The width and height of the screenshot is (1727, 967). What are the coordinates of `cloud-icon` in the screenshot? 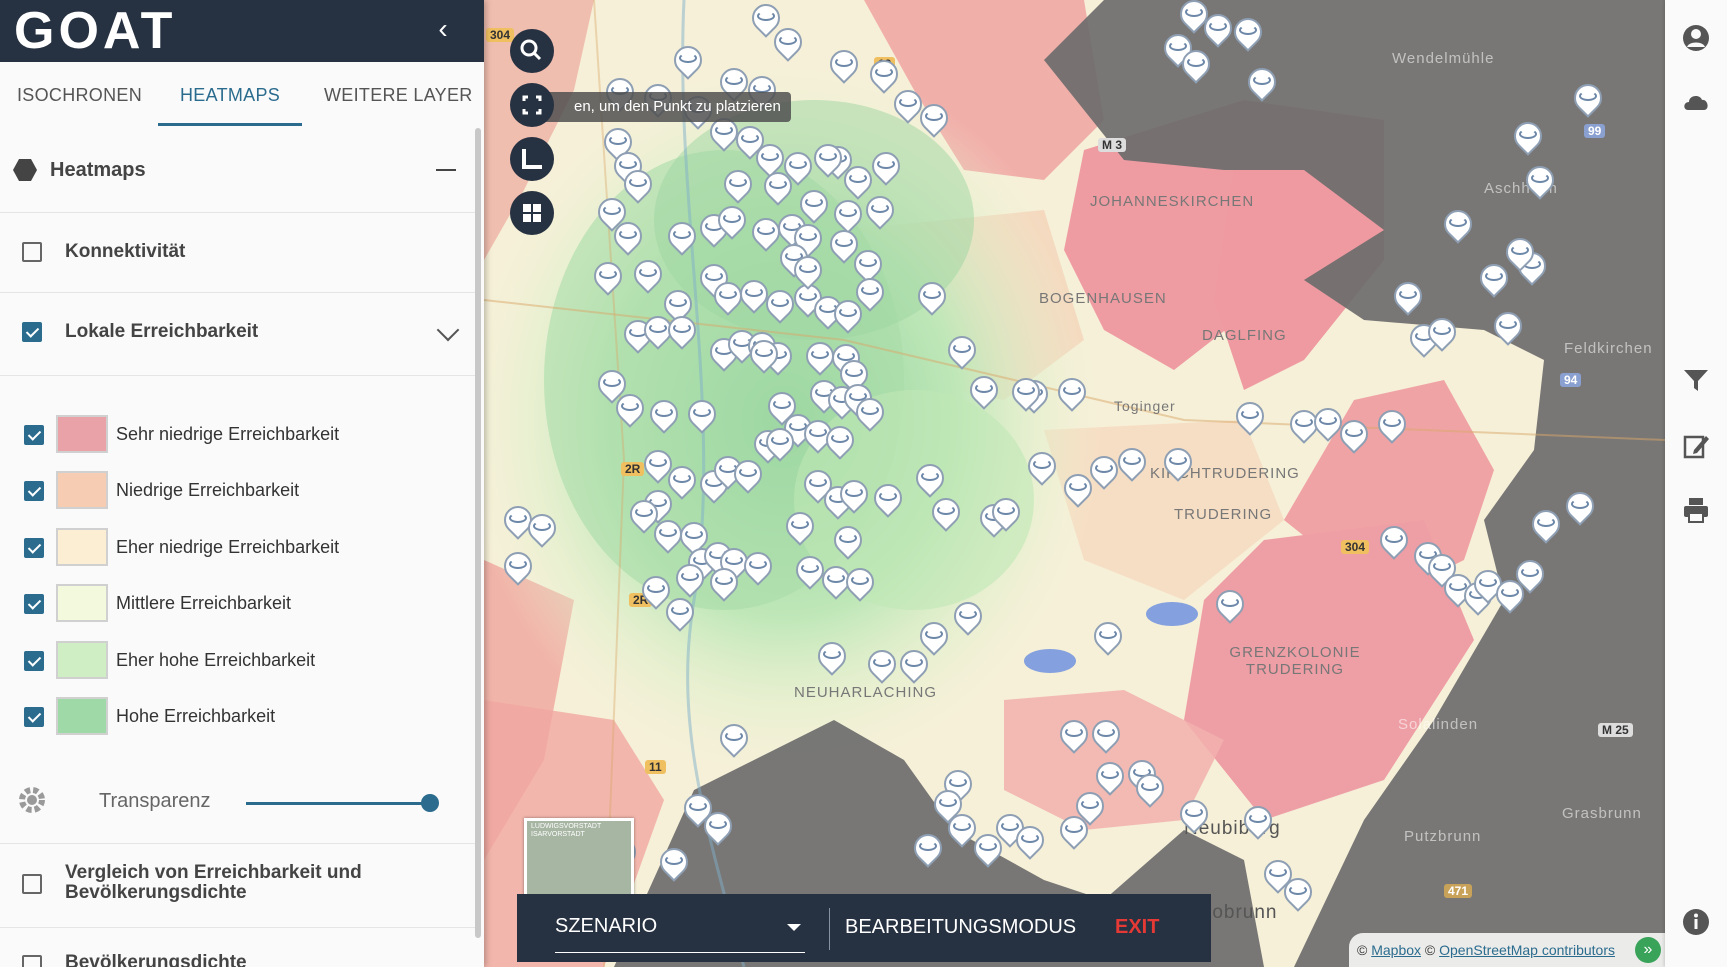 It's located at (1696, 102).